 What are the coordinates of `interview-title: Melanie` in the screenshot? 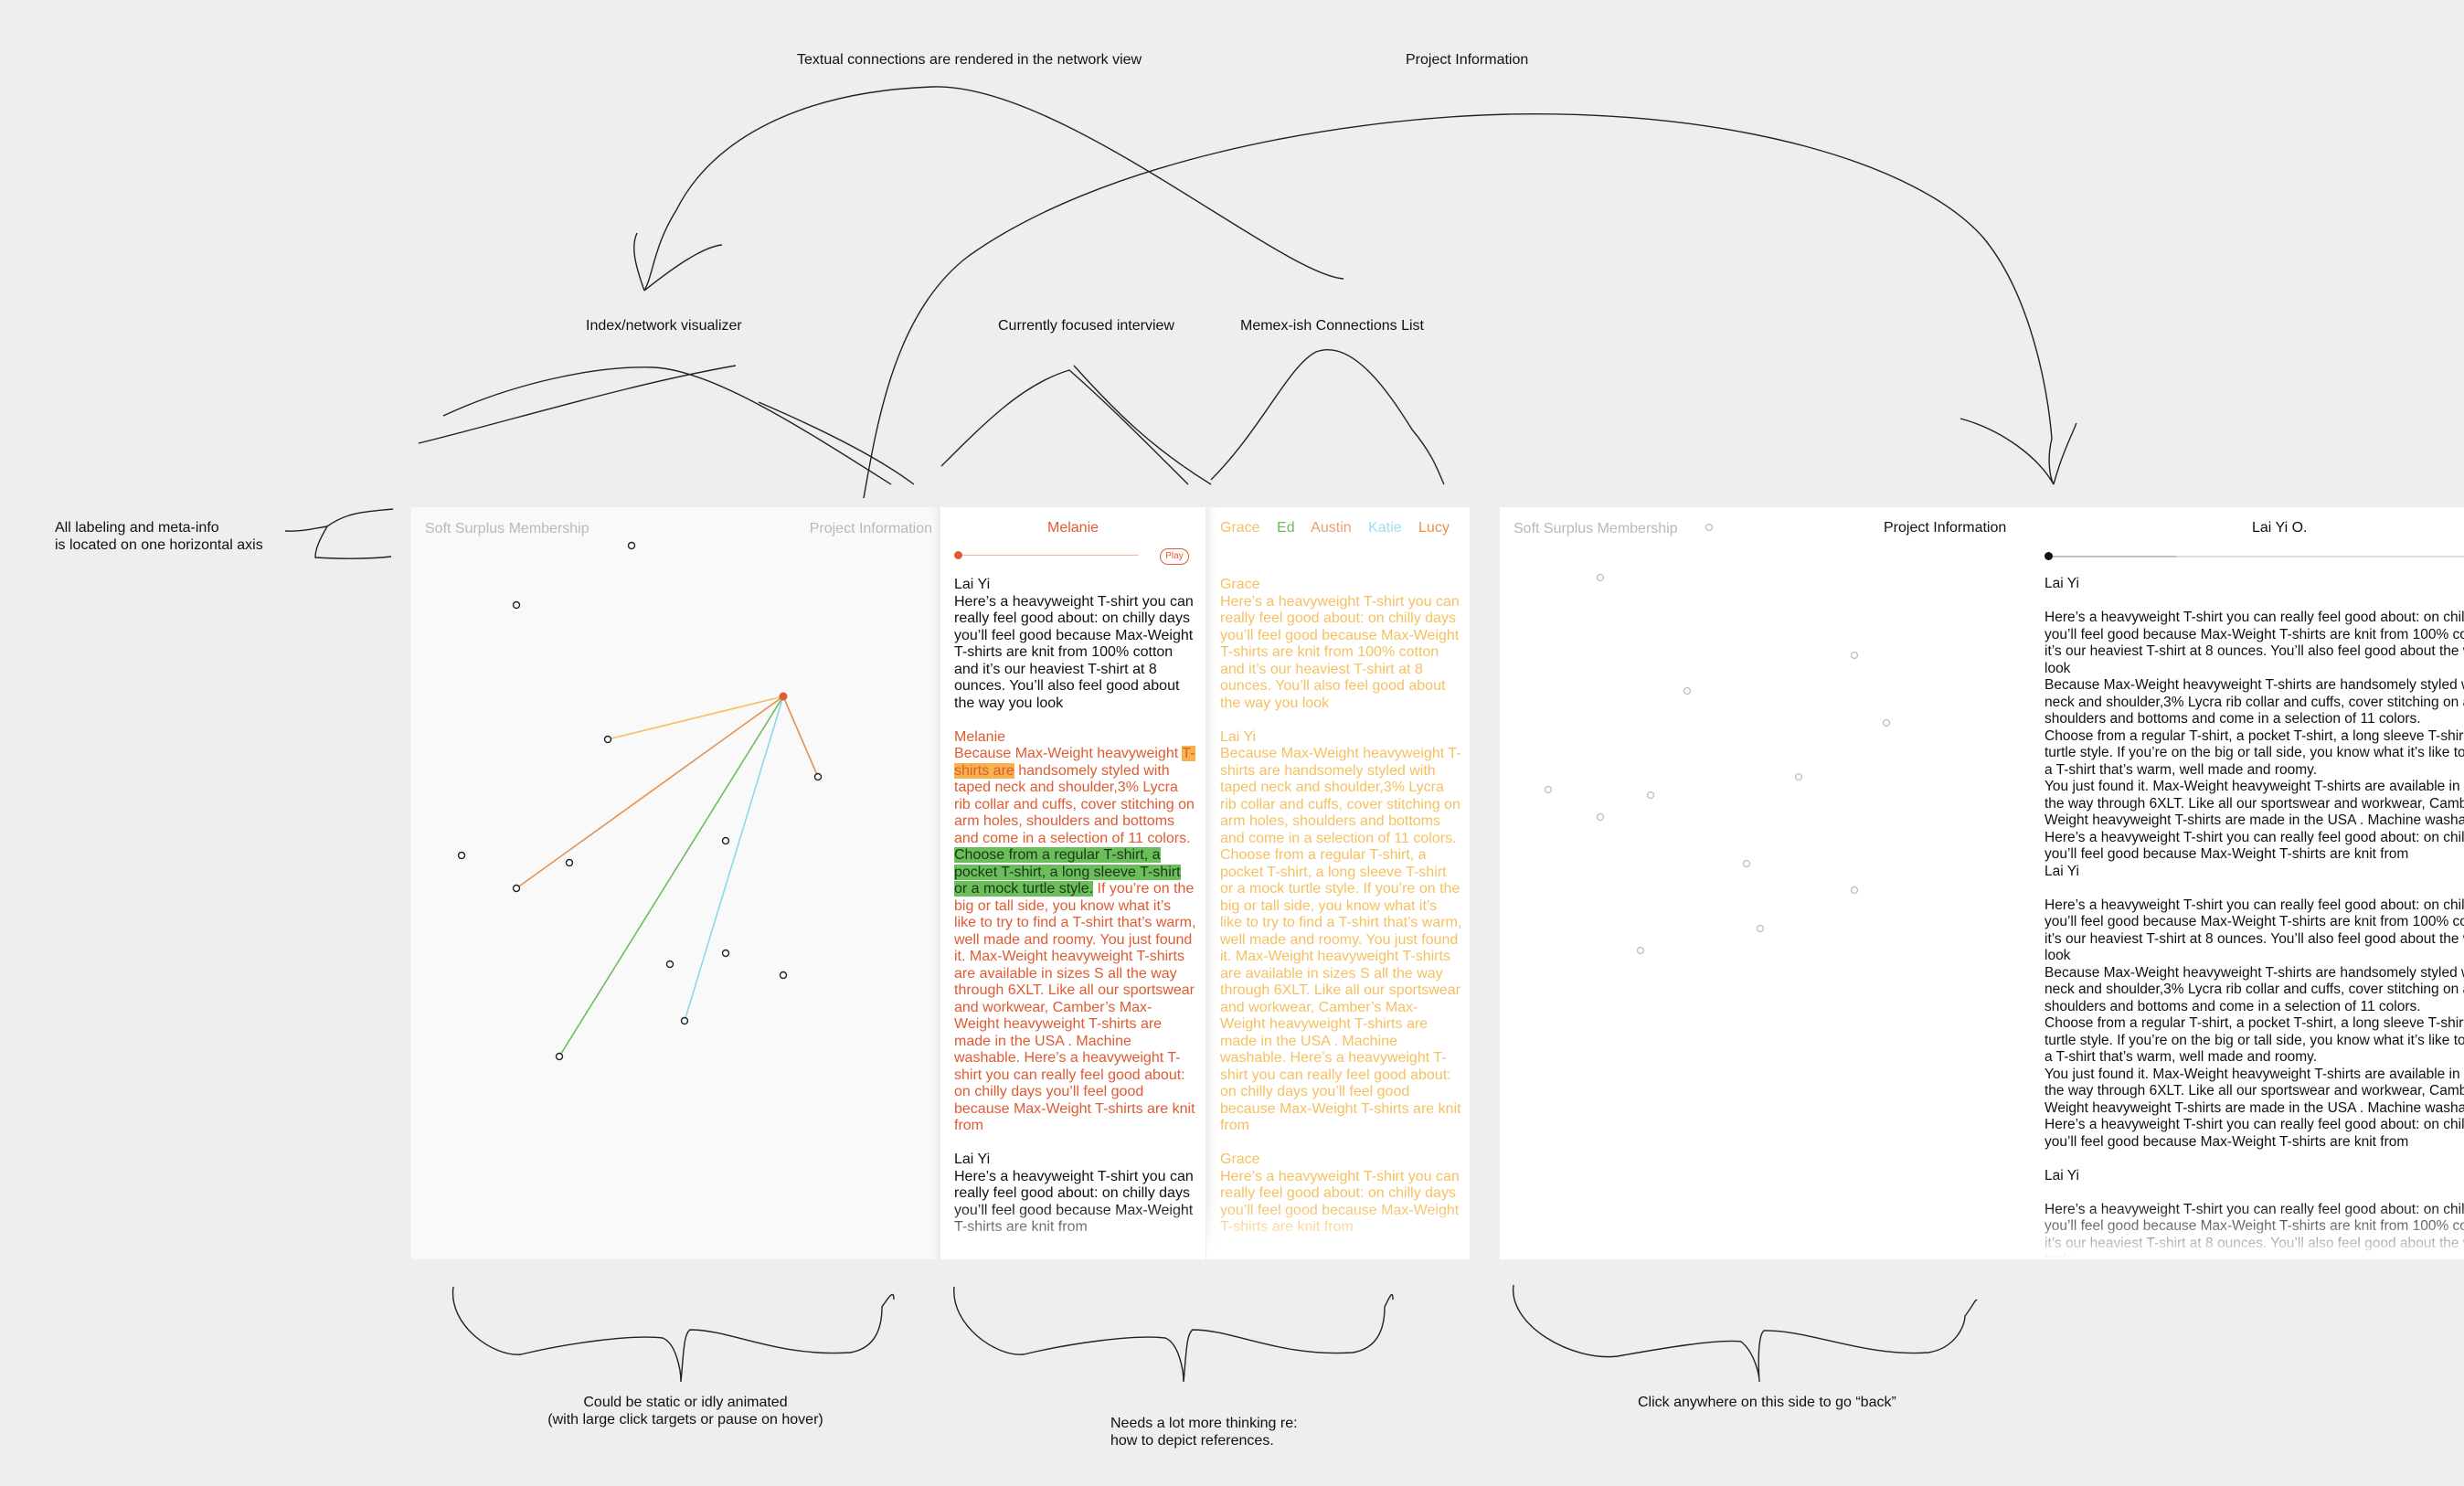 It's located at (1072, 528).